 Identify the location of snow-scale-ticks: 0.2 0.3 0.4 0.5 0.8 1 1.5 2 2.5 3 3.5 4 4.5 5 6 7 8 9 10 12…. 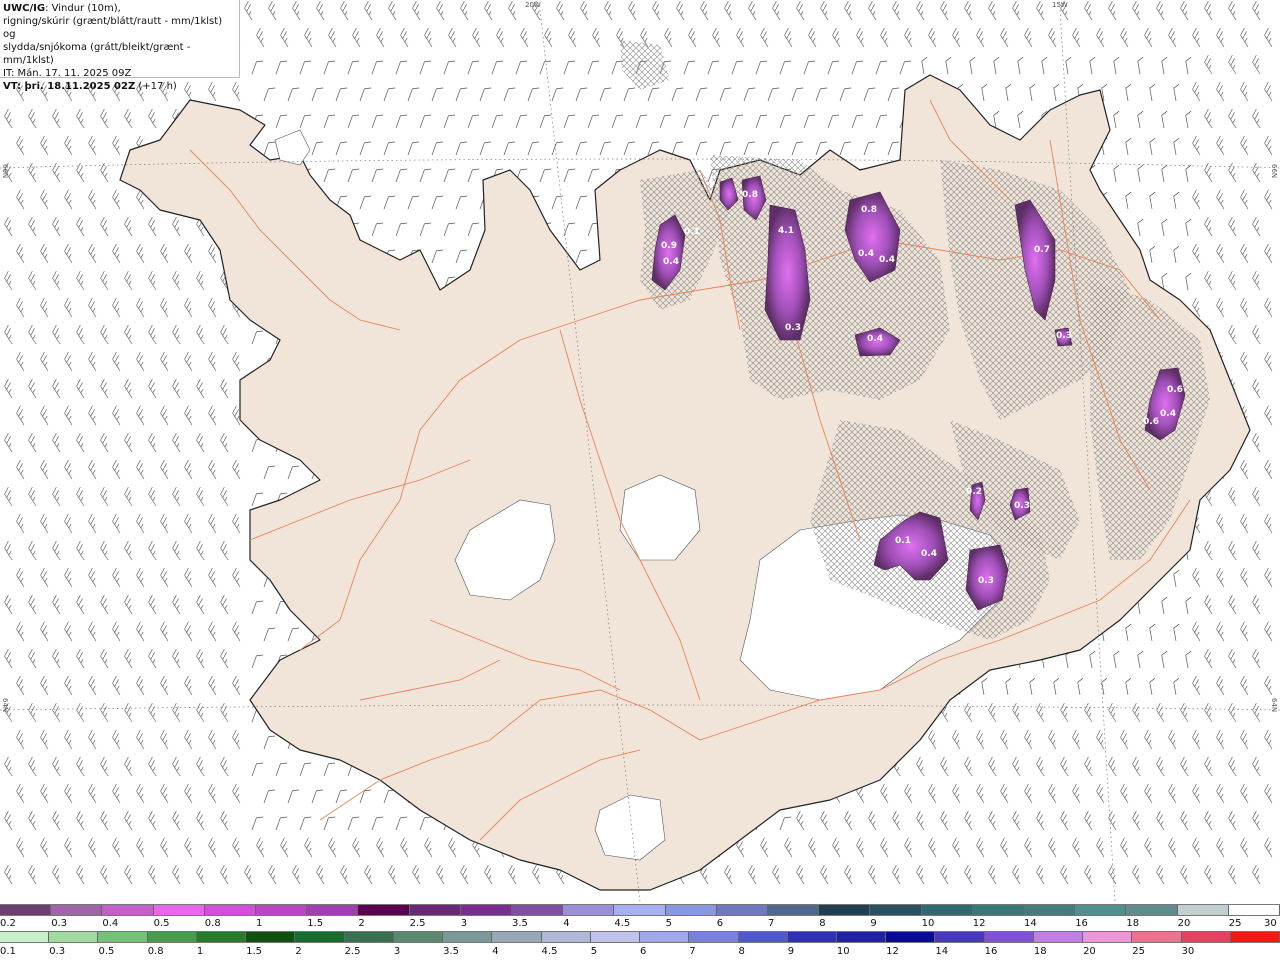
(640, 924).